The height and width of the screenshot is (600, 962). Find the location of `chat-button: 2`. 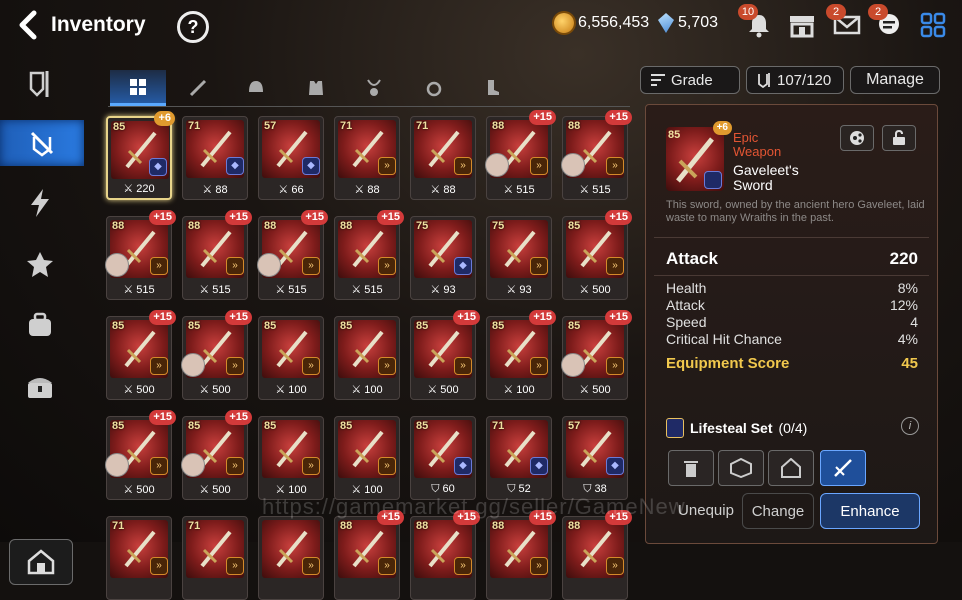

chat-button: 2 is located at coordinates (886, 22).